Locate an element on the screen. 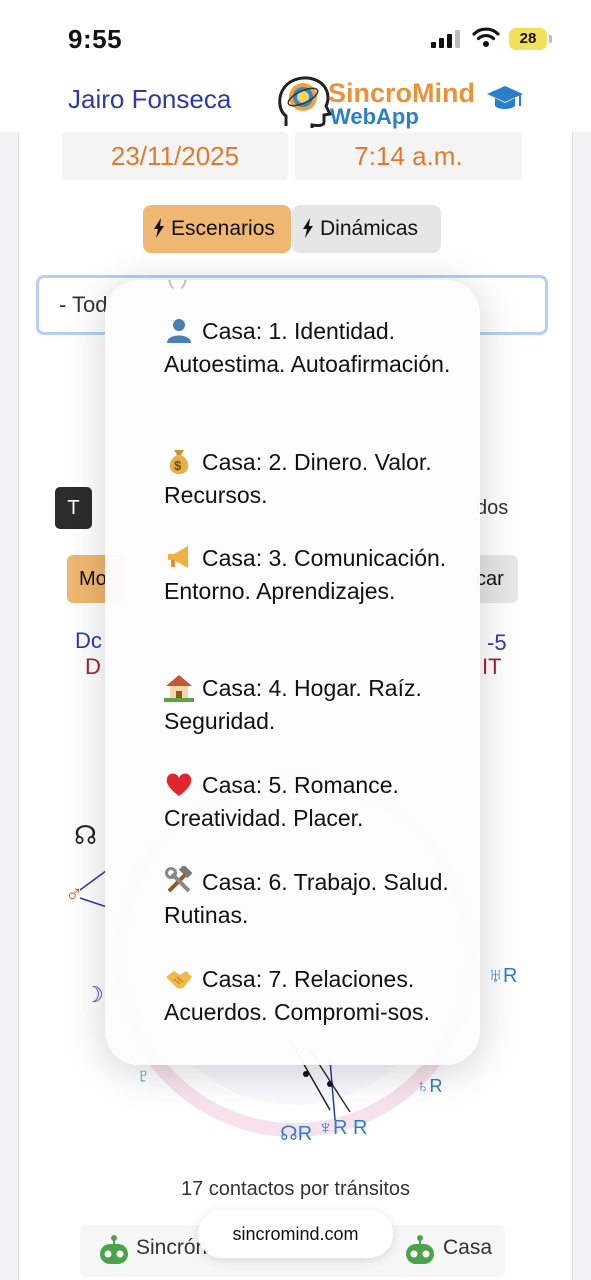  neptune-glyph-icon: ♆R R is located at coordinates (342, 1128).